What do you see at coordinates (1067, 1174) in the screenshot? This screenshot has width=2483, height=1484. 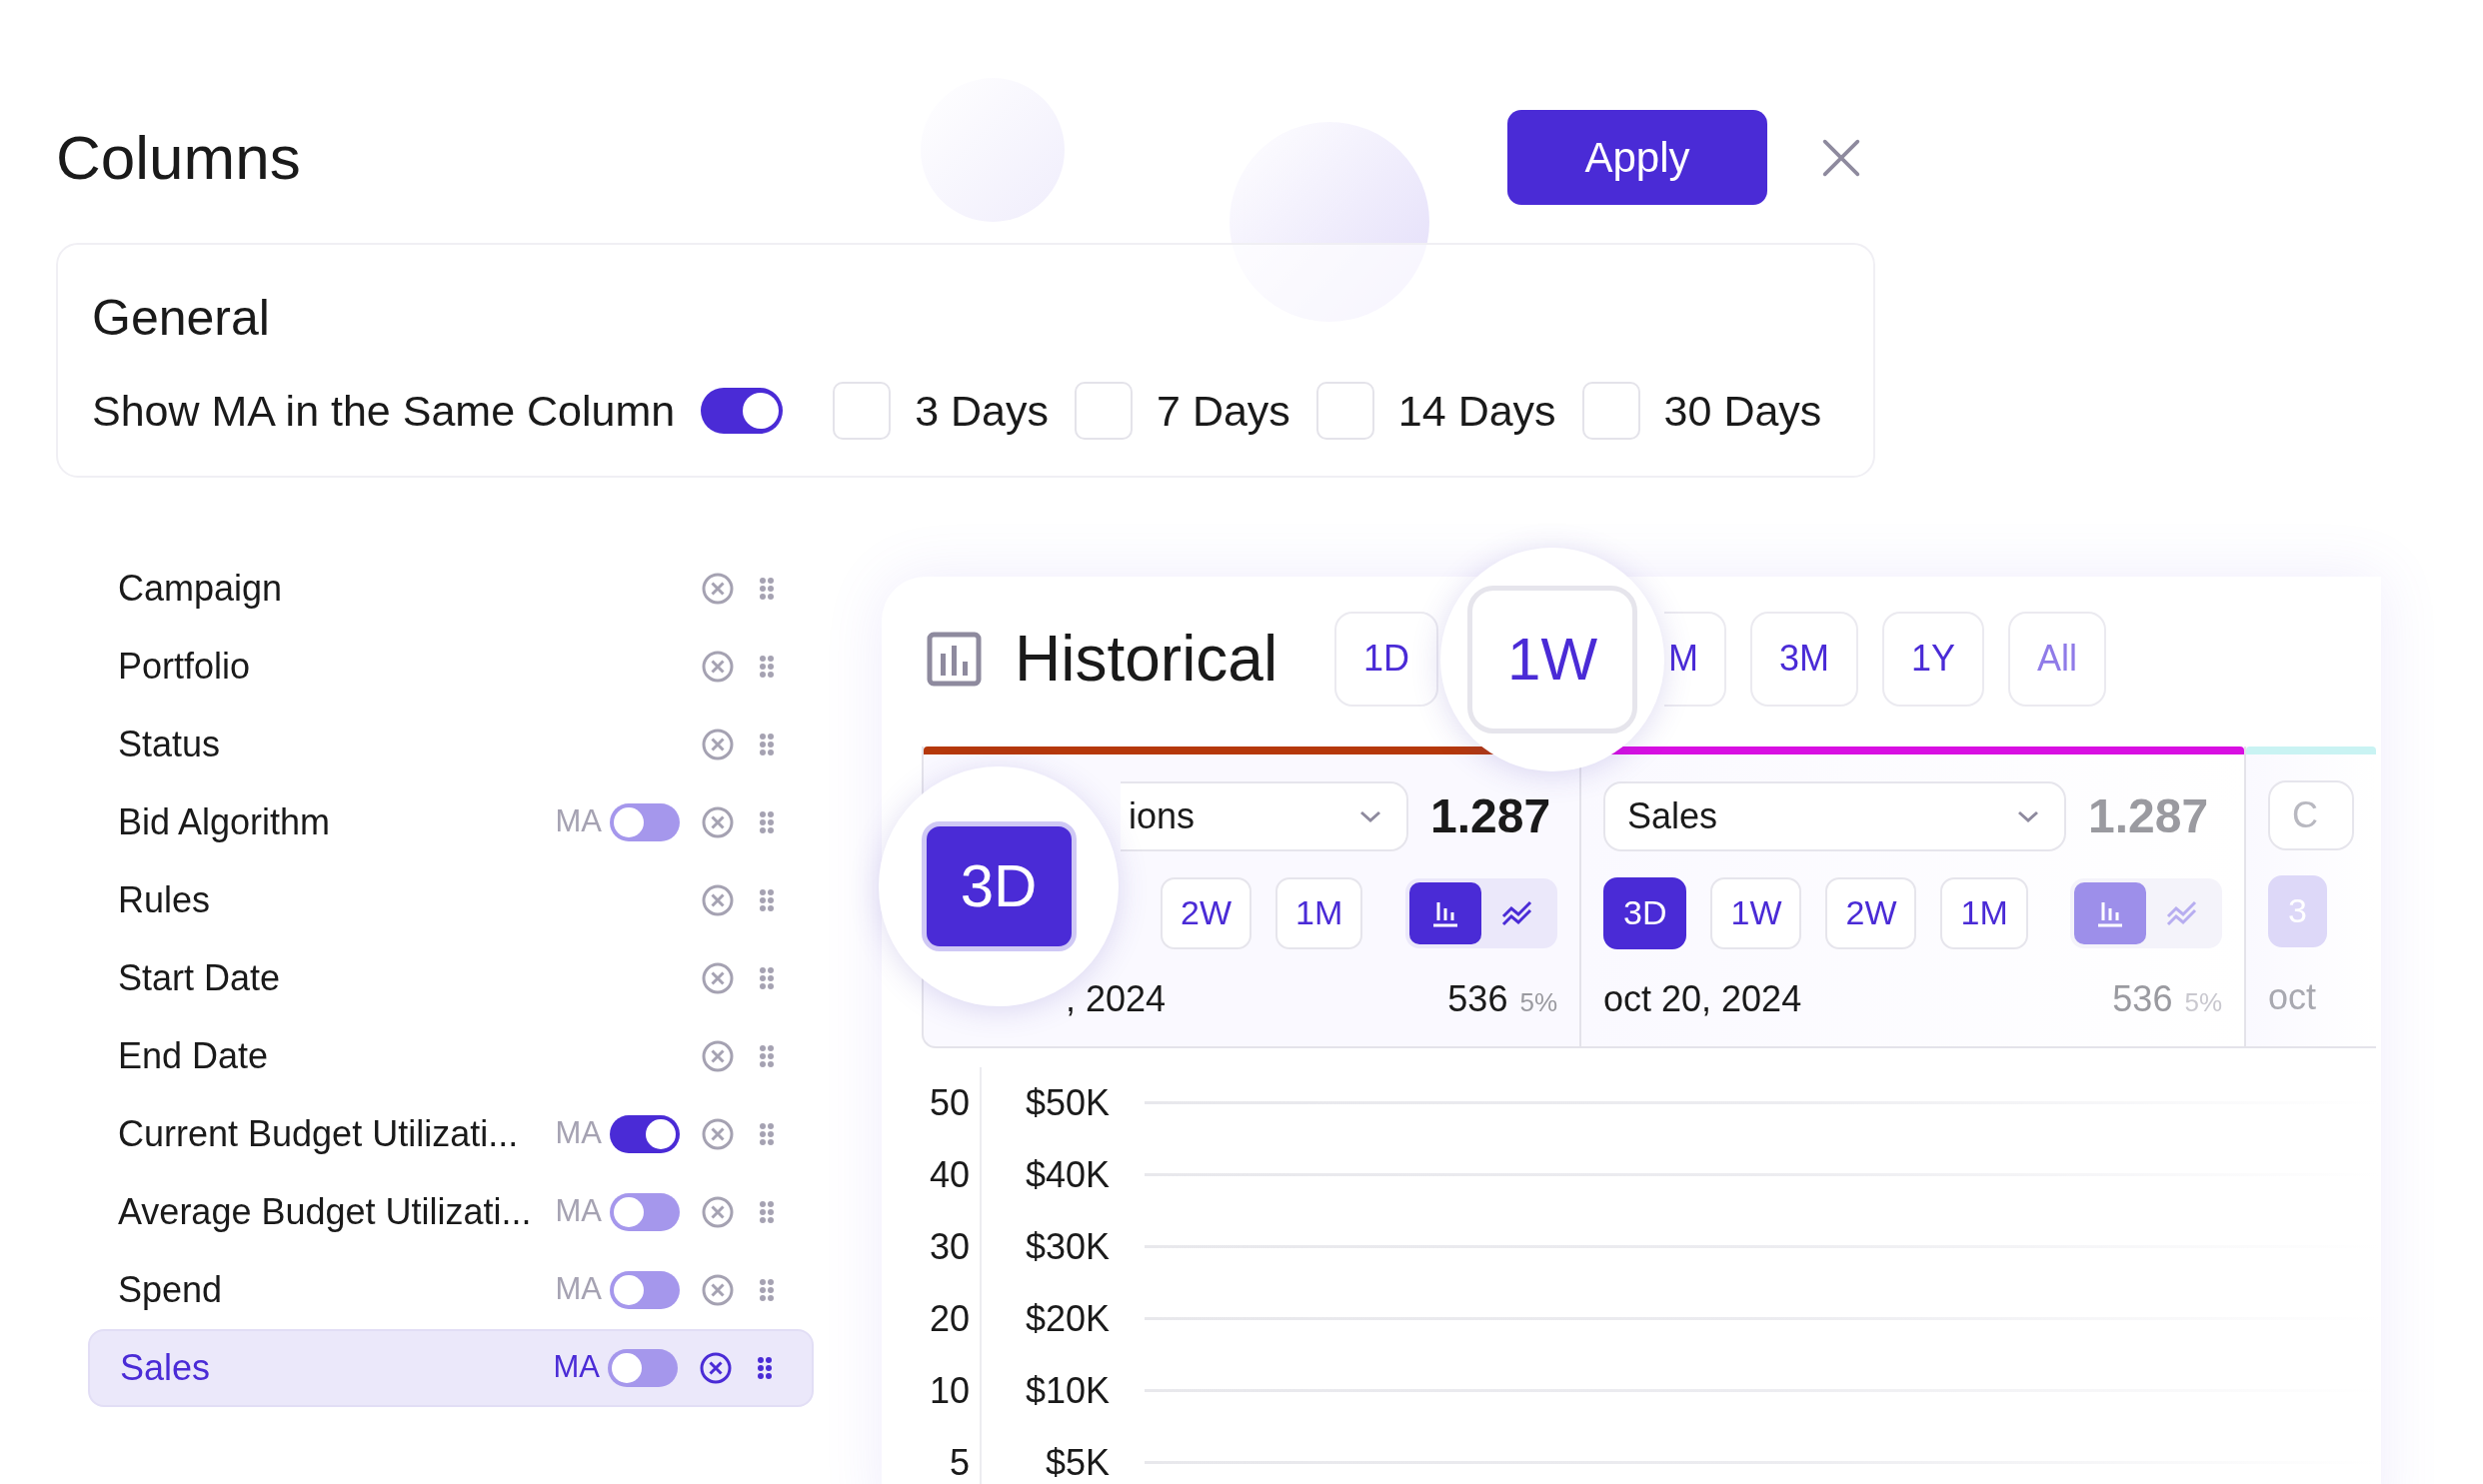 I see `axis-label: $40K` at bounding box center [1067, 1174].